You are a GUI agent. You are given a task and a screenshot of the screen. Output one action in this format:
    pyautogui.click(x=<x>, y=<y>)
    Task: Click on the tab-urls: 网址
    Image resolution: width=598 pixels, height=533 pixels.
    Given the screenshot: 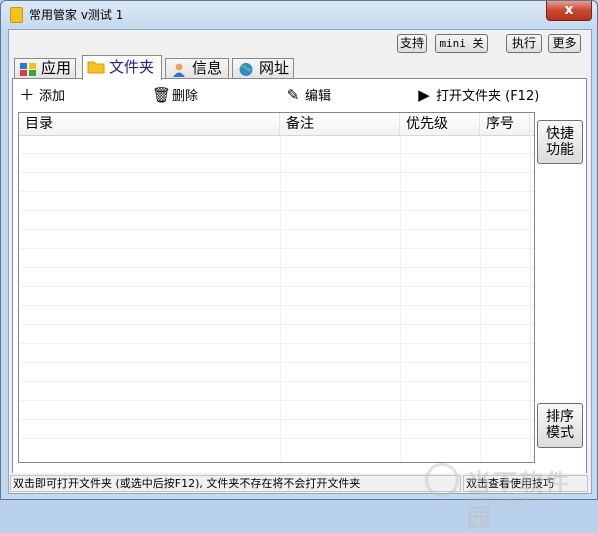 What is the action you would take?
    pyautogui.click(x=263, y=68)
    